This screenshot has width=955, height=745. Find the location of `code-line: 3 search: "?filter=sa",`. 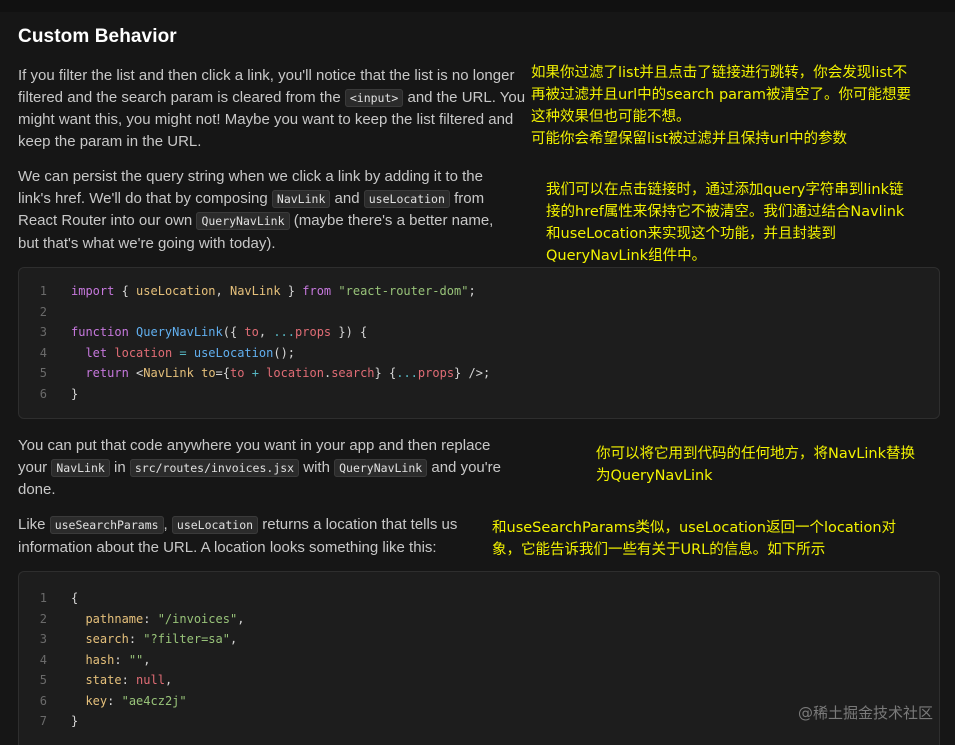

code-line: 3 search: "?filter=sa", is located at coordinates (138, 639).